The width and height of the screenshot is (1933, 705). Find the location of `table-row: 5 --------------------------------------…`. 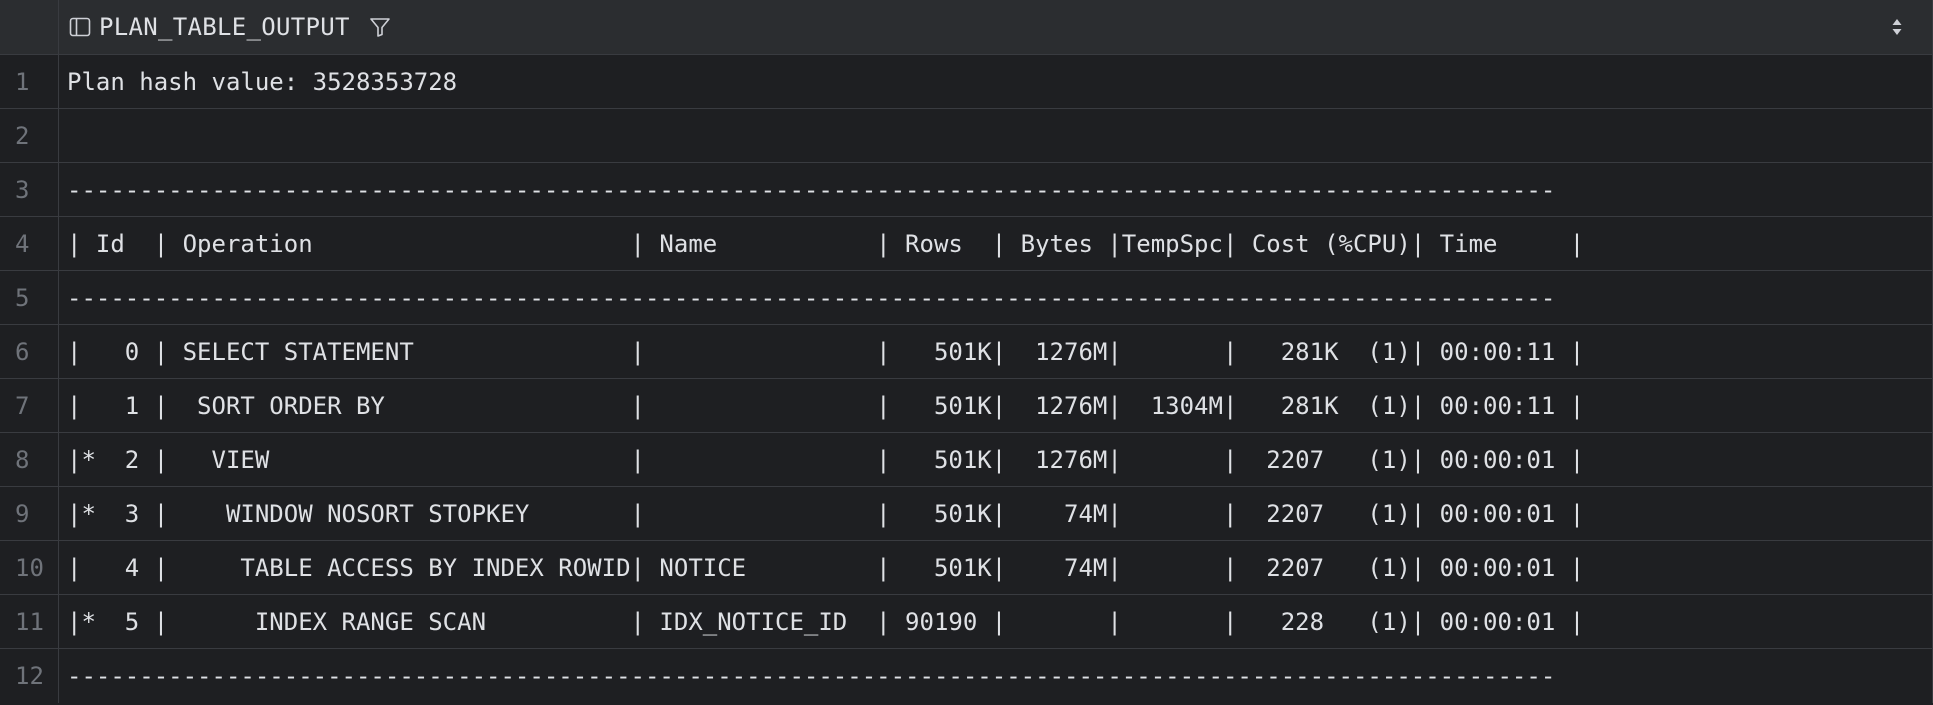

table-row: 5 --------------------------------------… is located at coordinates (966, 298).